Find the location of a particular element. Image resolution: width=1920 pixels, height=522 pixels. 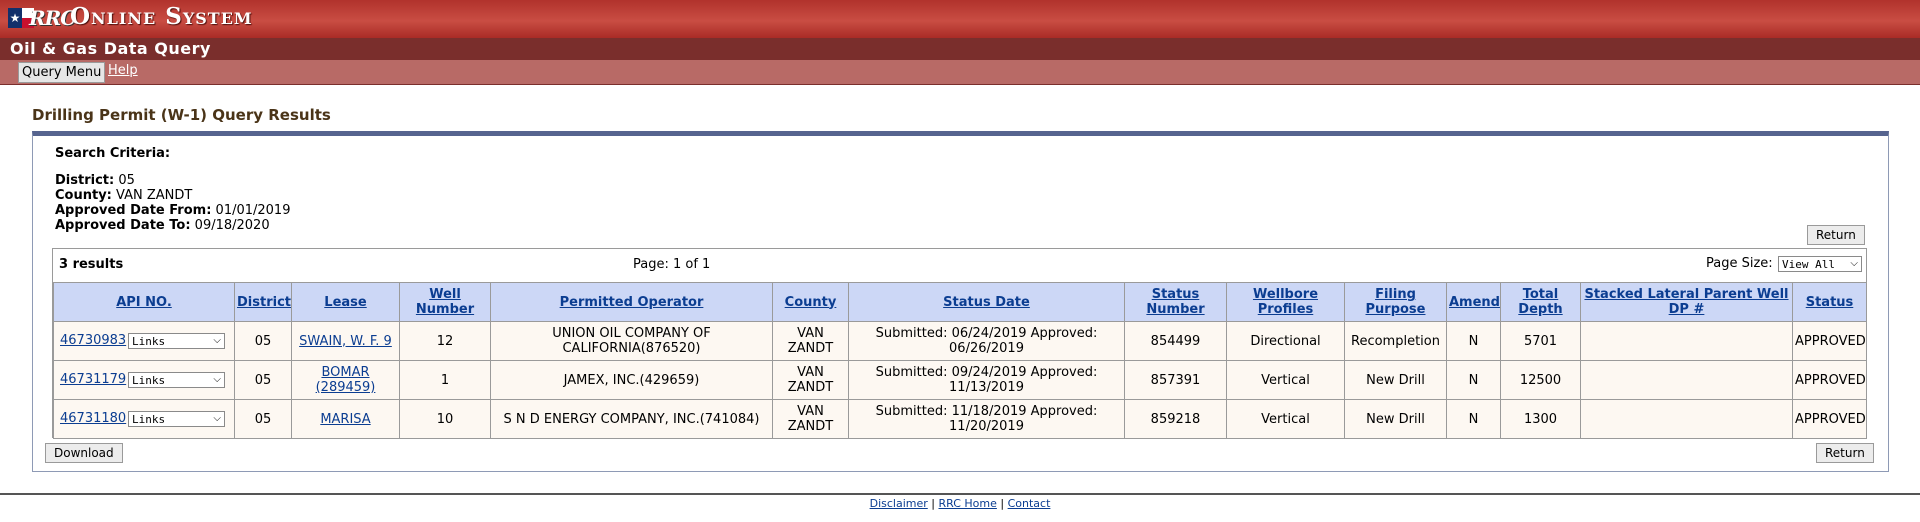

rrc-home-link: RRC Home is located at coordinates (967, 503).